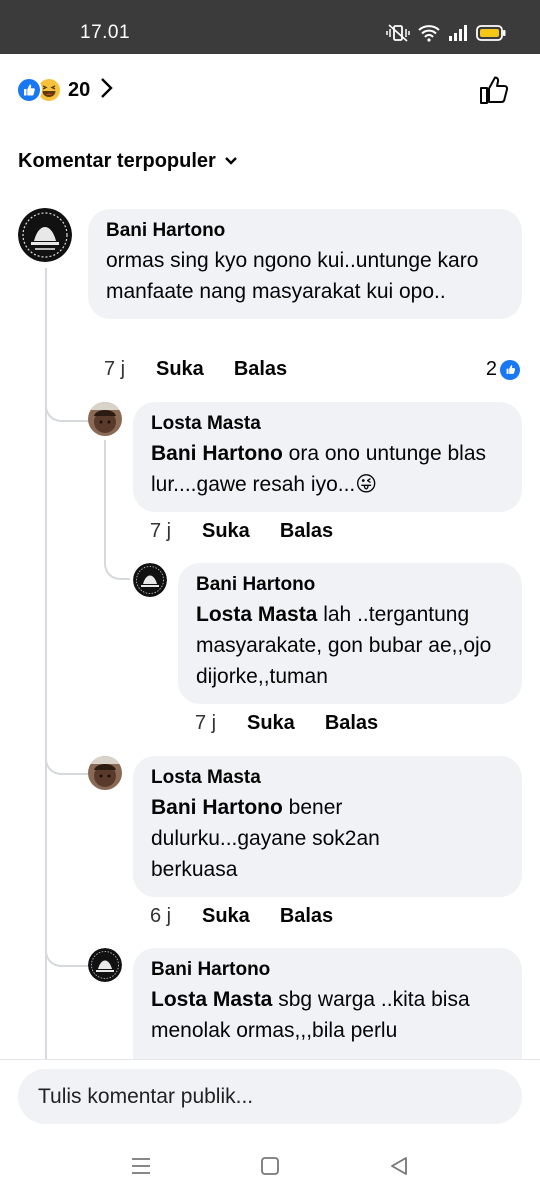 Image resolution: width=540 pixels, height=1200 pixels. Describe the element at coordinates (105, 32) in the screenshot. I see `status-time: 17.01` at that location.